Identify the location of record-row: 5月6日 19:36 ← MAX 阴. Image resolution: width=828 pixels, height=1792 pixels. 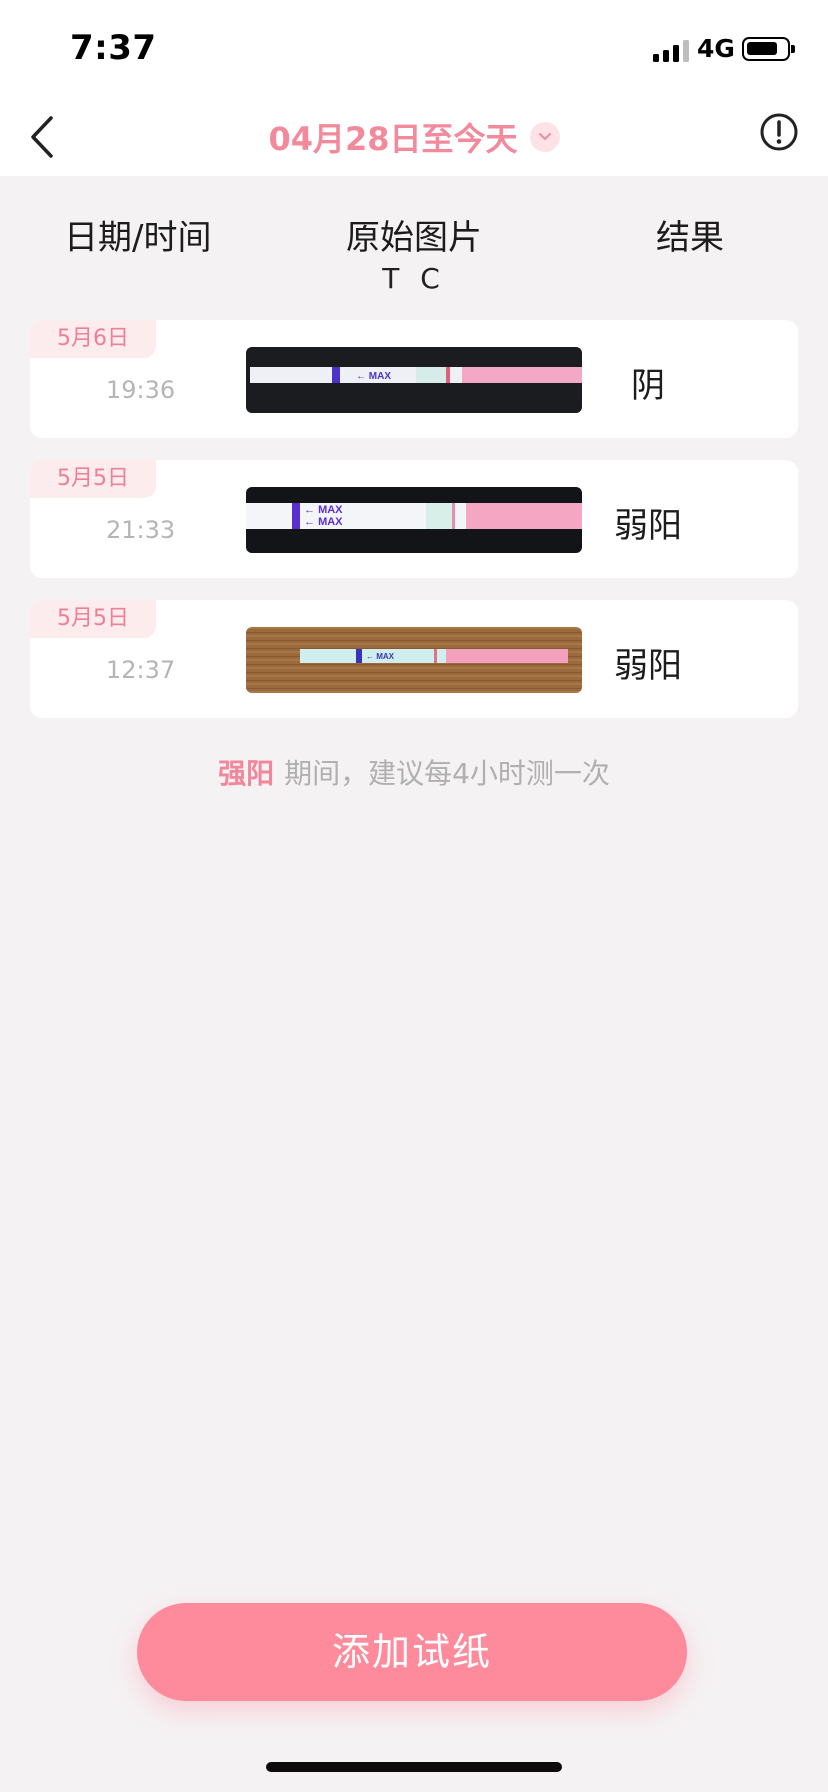
(414, 379).